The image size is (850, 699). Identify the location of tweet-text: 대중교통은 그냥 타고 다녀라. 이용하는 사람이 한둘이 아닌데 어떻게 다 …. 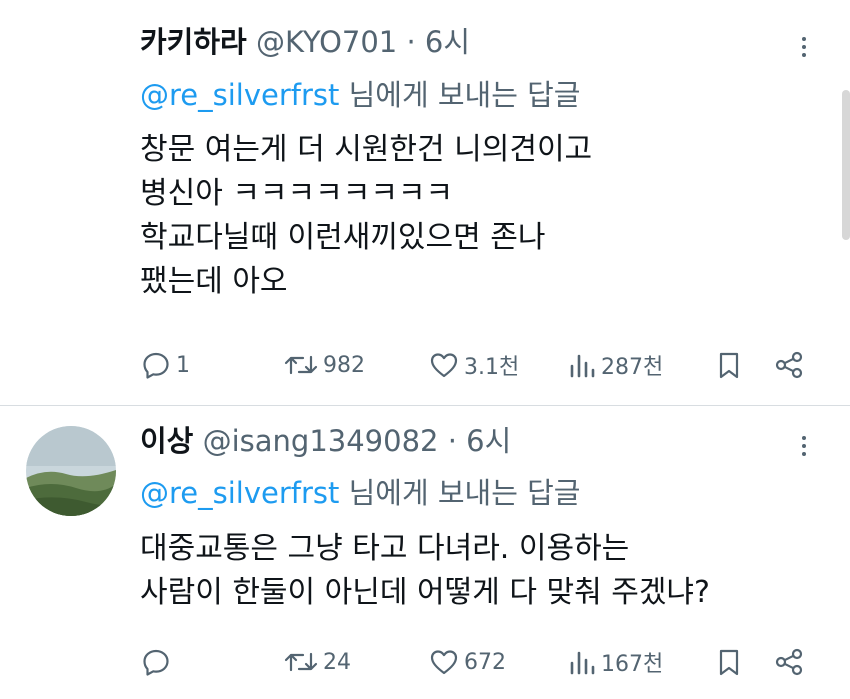
(425, 571).